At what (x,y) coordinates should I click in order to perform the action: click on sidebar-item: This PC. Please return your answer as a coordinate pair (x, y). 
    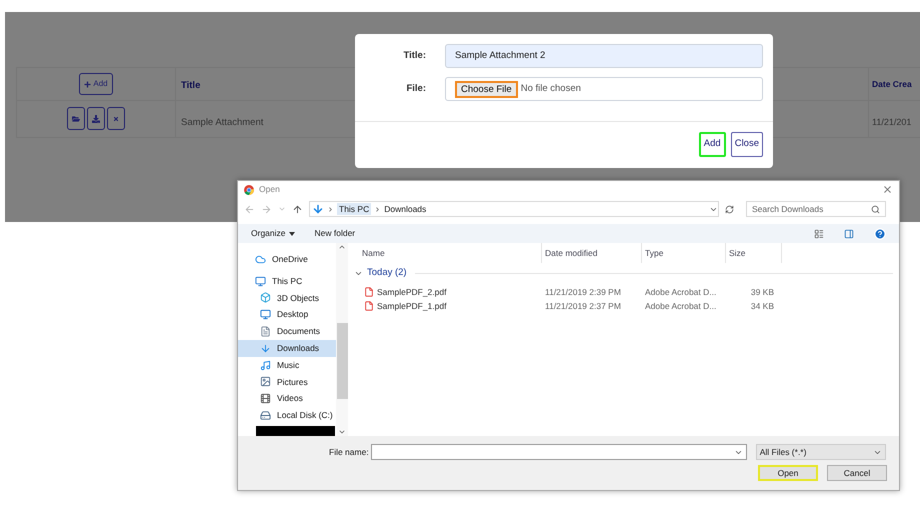
    Looking at the image, I should click on (287, 281).